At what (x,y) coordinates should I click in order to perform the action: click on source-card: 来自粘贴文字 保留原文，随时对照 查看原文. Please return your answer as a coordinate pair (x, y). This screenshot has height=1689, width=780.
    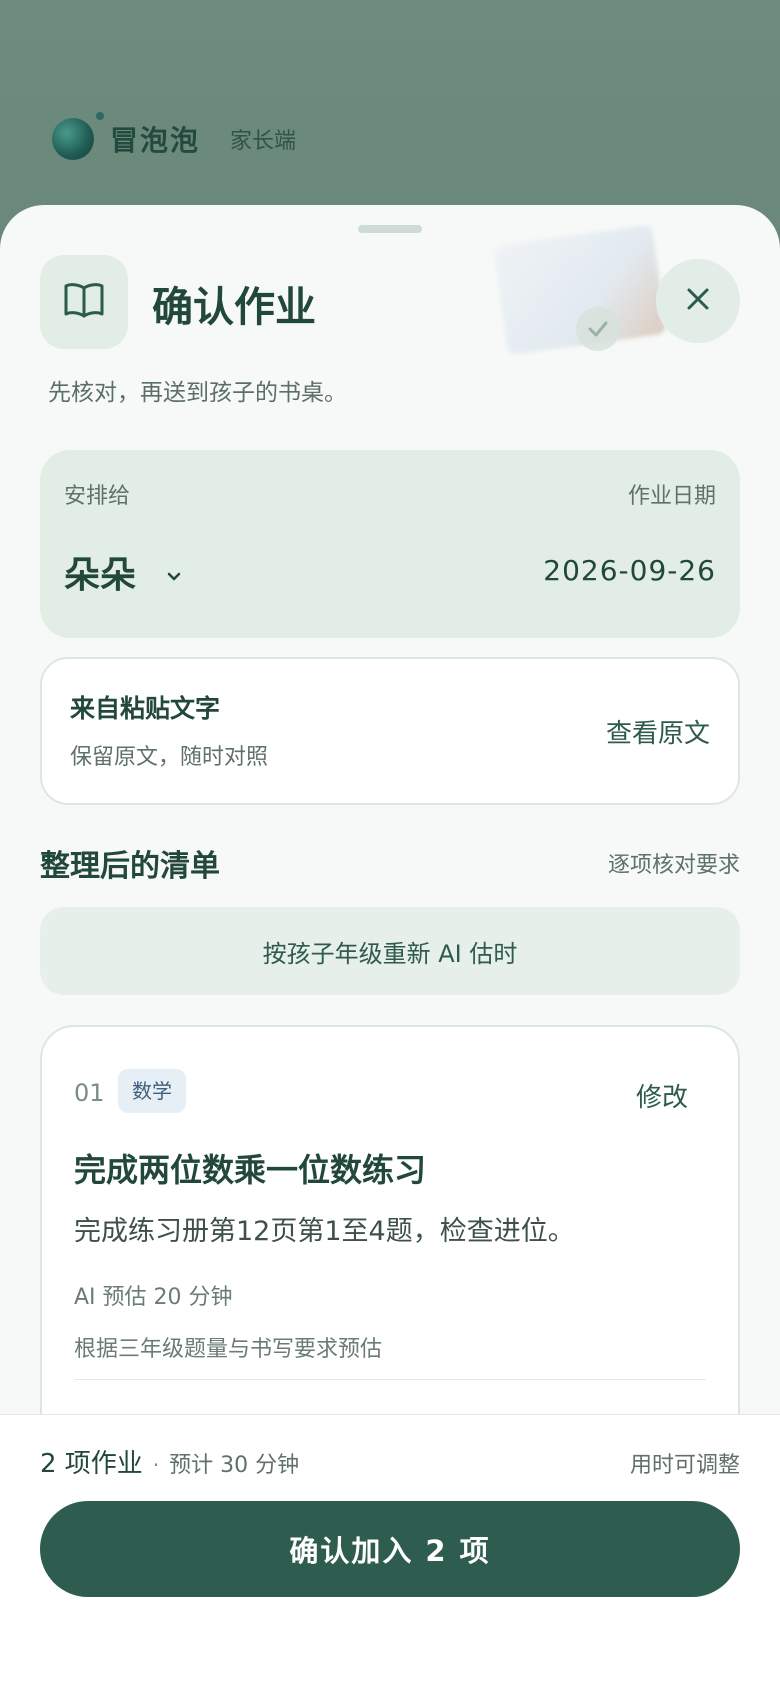
    Looking at the image, I should click on (390, 731).